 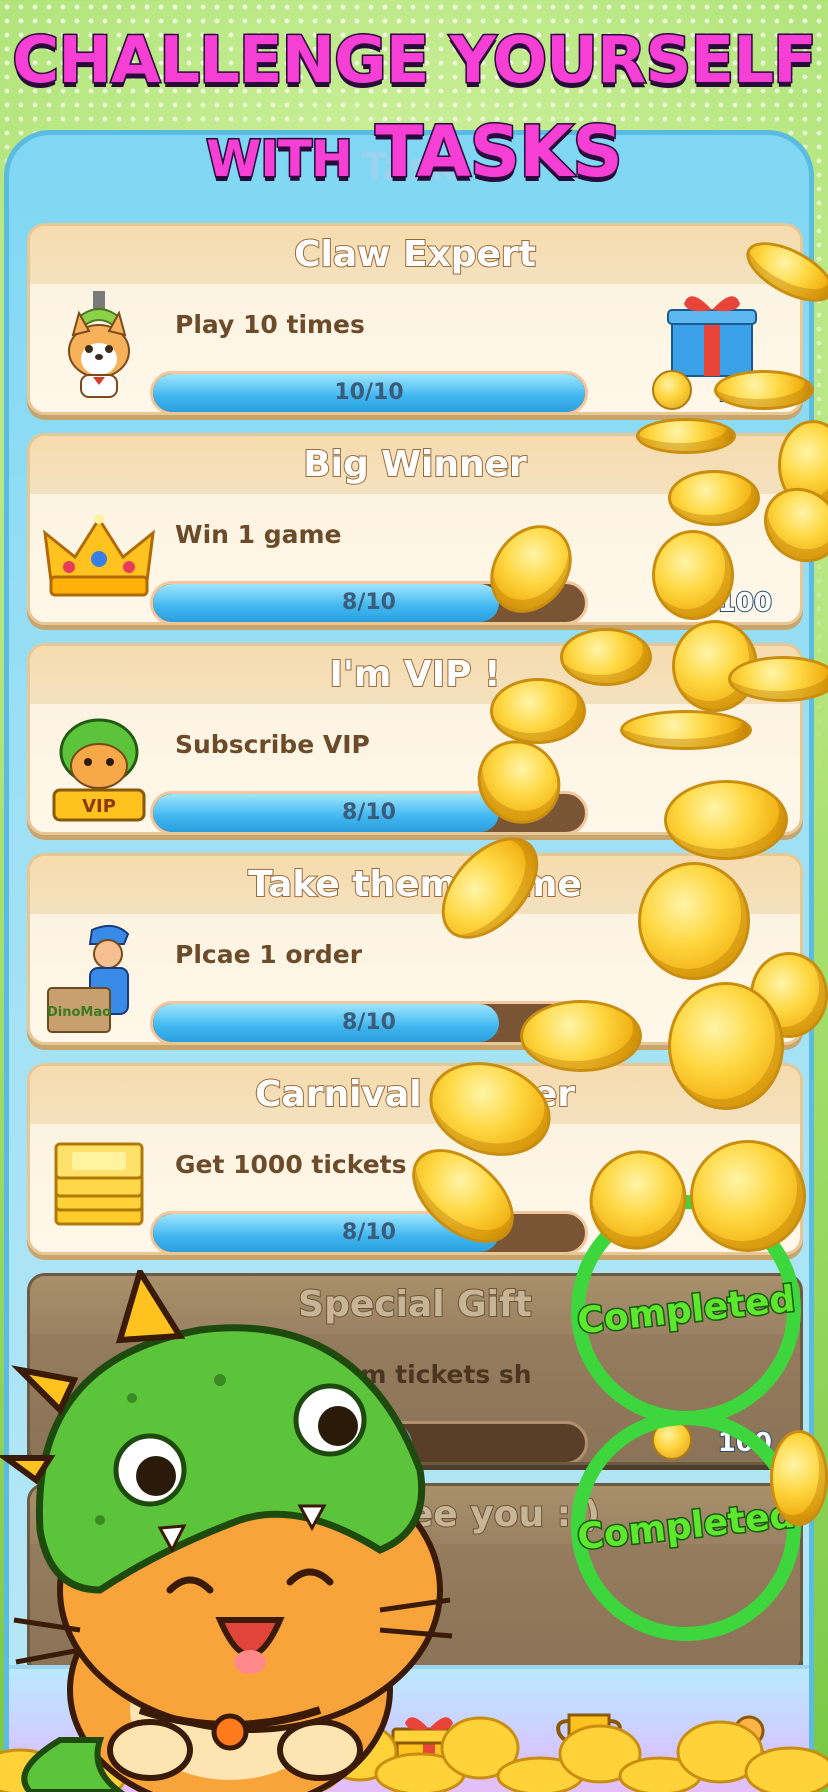 I want to click on progress-text: 8/10, so click(x=369, y=1232).